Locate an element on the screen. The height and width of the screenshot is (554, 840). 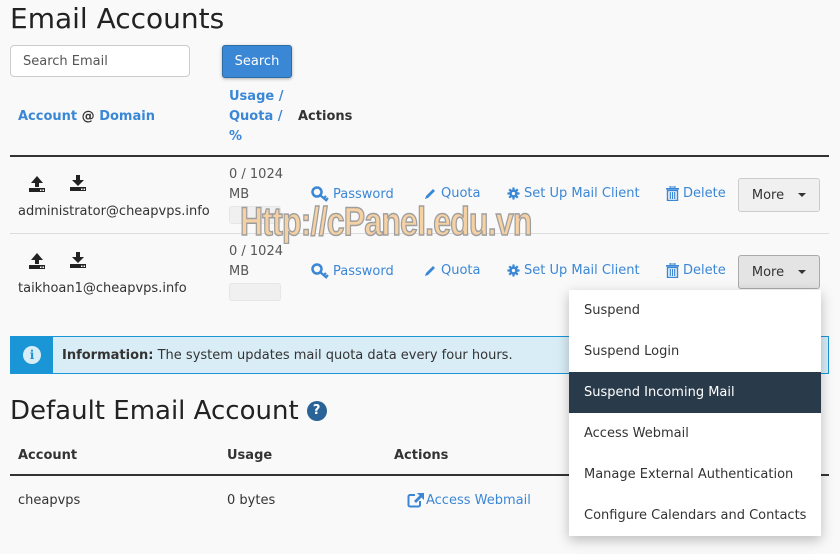
access-webmail-link: Access Webmail is located at coordinates (469, 500).